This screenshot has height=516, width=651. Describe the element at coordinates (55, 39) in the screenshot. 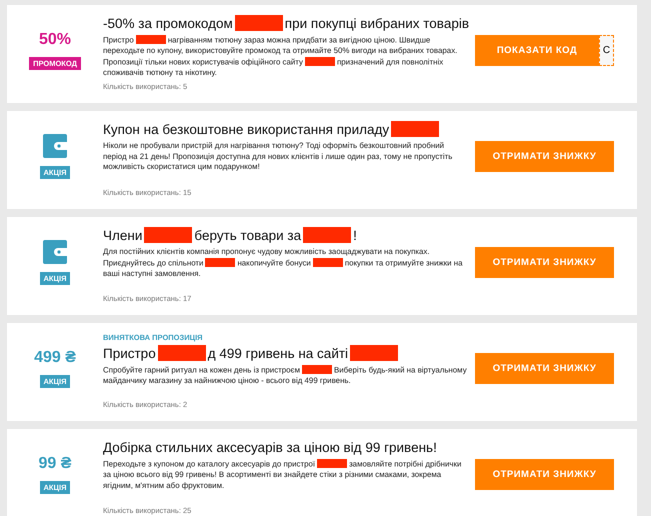

I see `discount-value: 50%` at that location.